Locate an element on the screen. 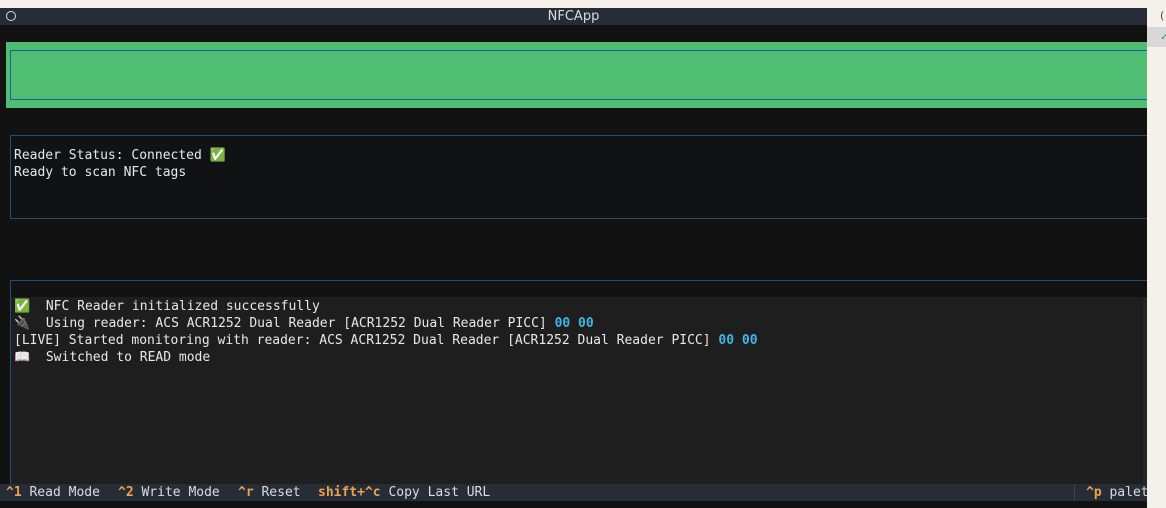 The width and height of the screenshot is (1166, 508). header-banner is located at coordinates (576, 75).